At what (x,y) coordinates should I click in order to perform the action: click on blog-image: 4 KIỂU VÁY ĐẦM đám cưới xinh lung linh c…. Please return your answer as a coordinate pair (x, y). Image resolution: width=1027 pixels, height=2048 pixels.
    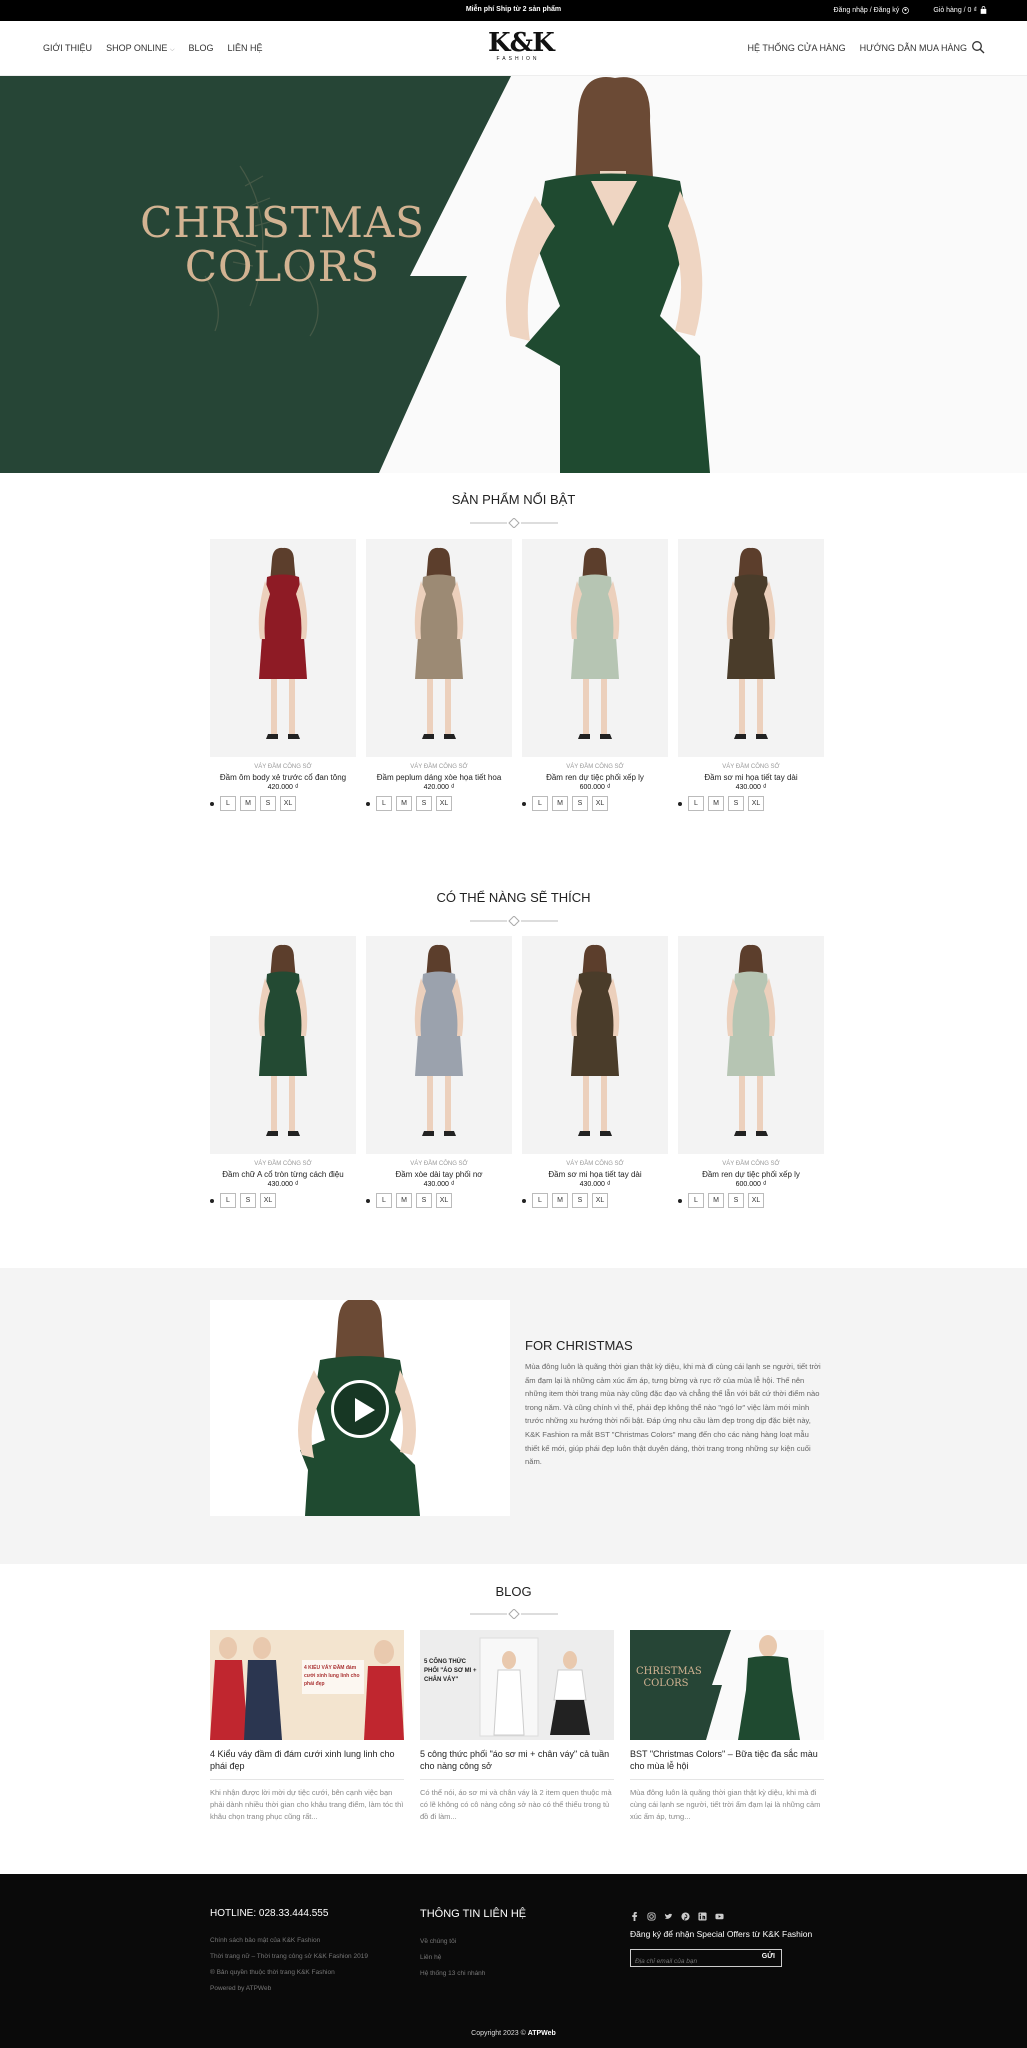
    Looking at the image, I should click on (307, 1685).